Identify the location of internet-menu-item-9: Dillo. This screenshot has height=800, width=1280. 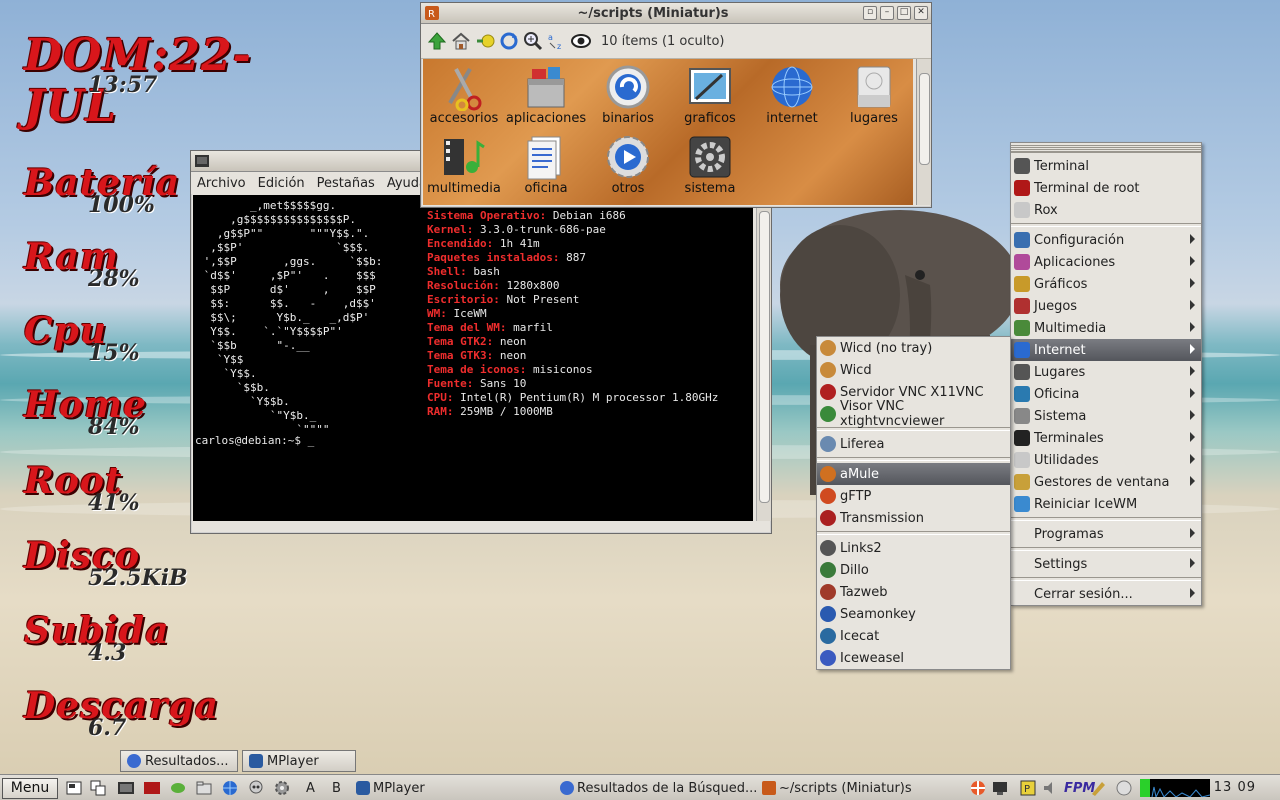
(913, 570).